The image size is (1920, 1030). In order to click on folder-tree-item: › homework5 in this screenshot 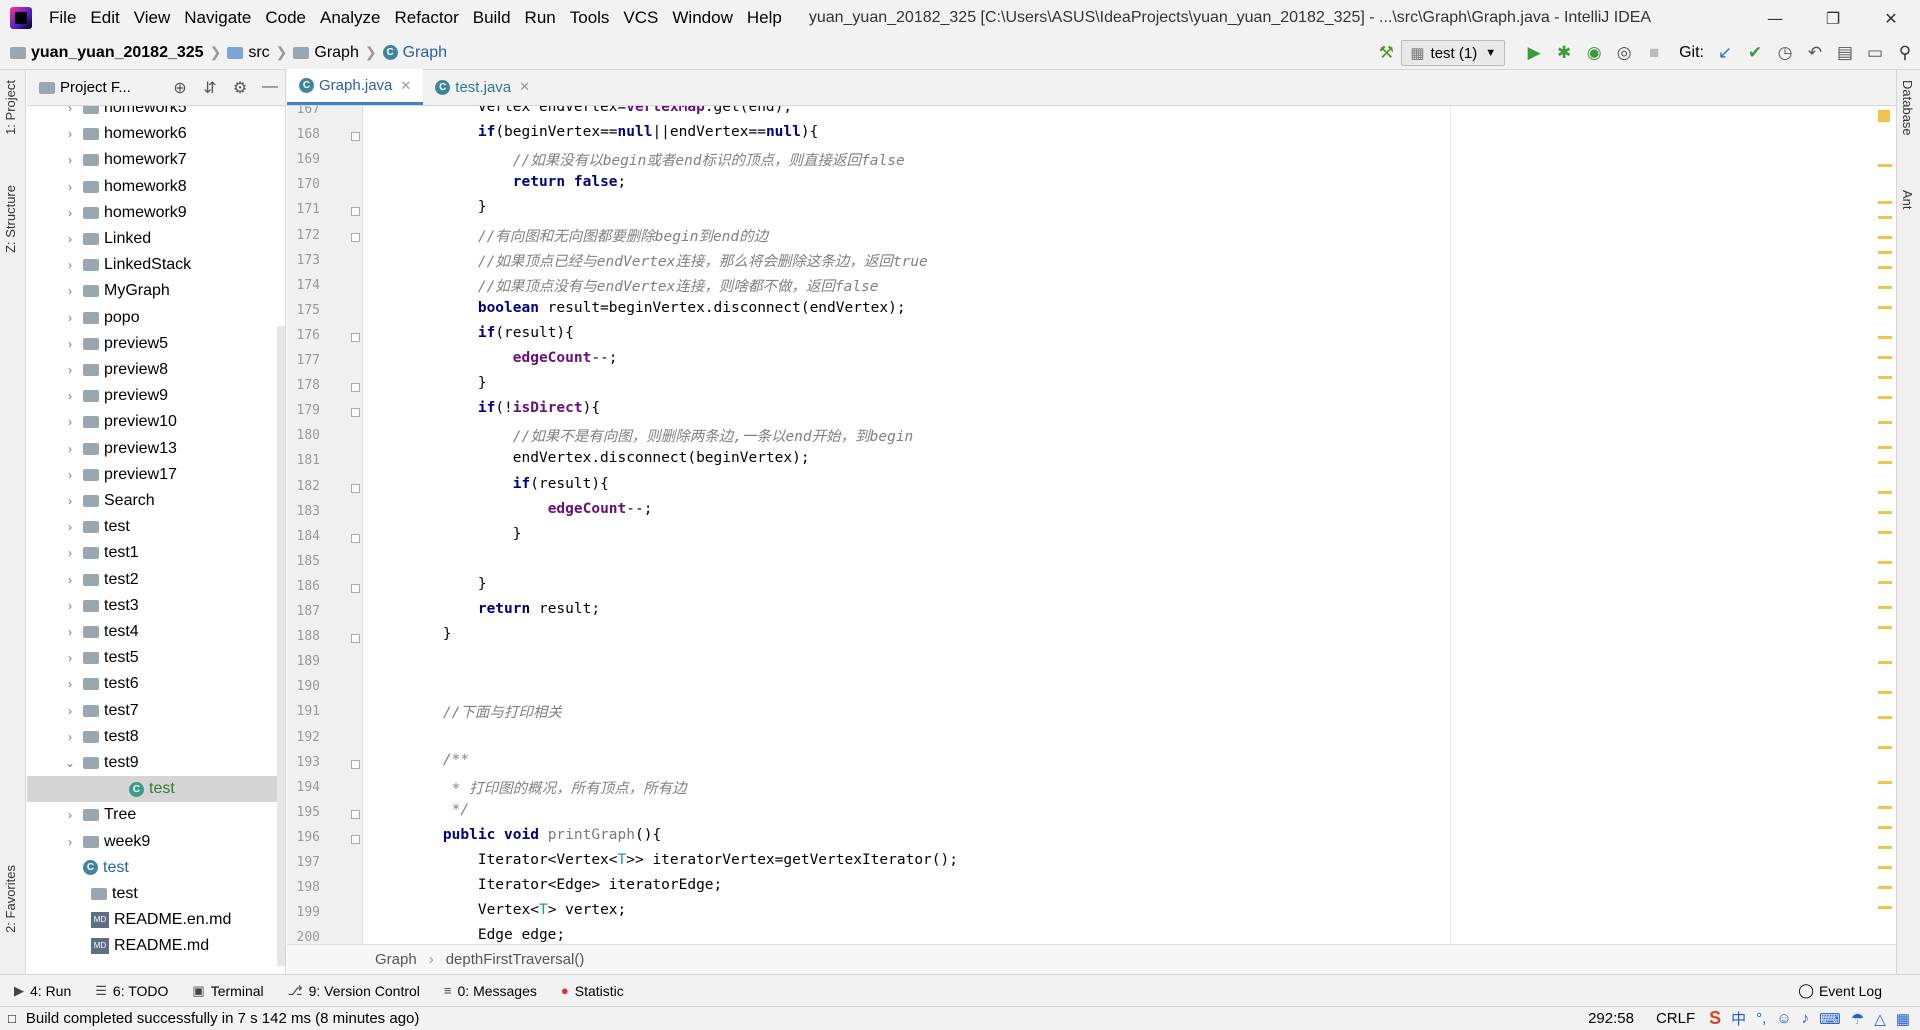, I will do `click(154, 113)`.